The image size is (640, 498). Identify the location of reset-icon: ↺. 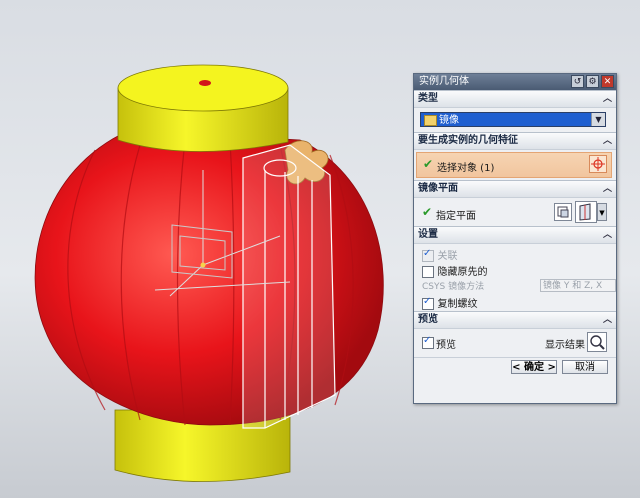
(577, 81).